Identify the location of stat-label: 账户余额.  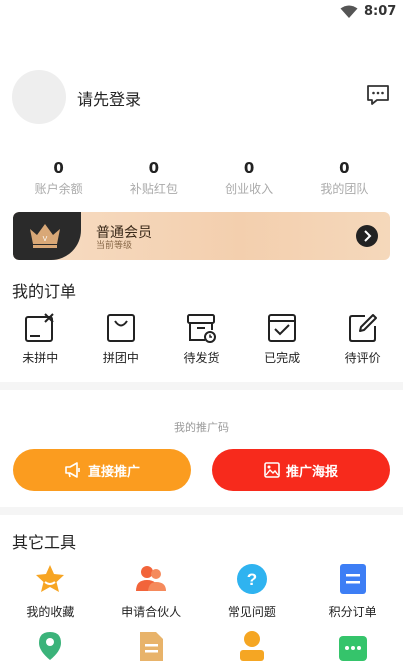
(58, 189).